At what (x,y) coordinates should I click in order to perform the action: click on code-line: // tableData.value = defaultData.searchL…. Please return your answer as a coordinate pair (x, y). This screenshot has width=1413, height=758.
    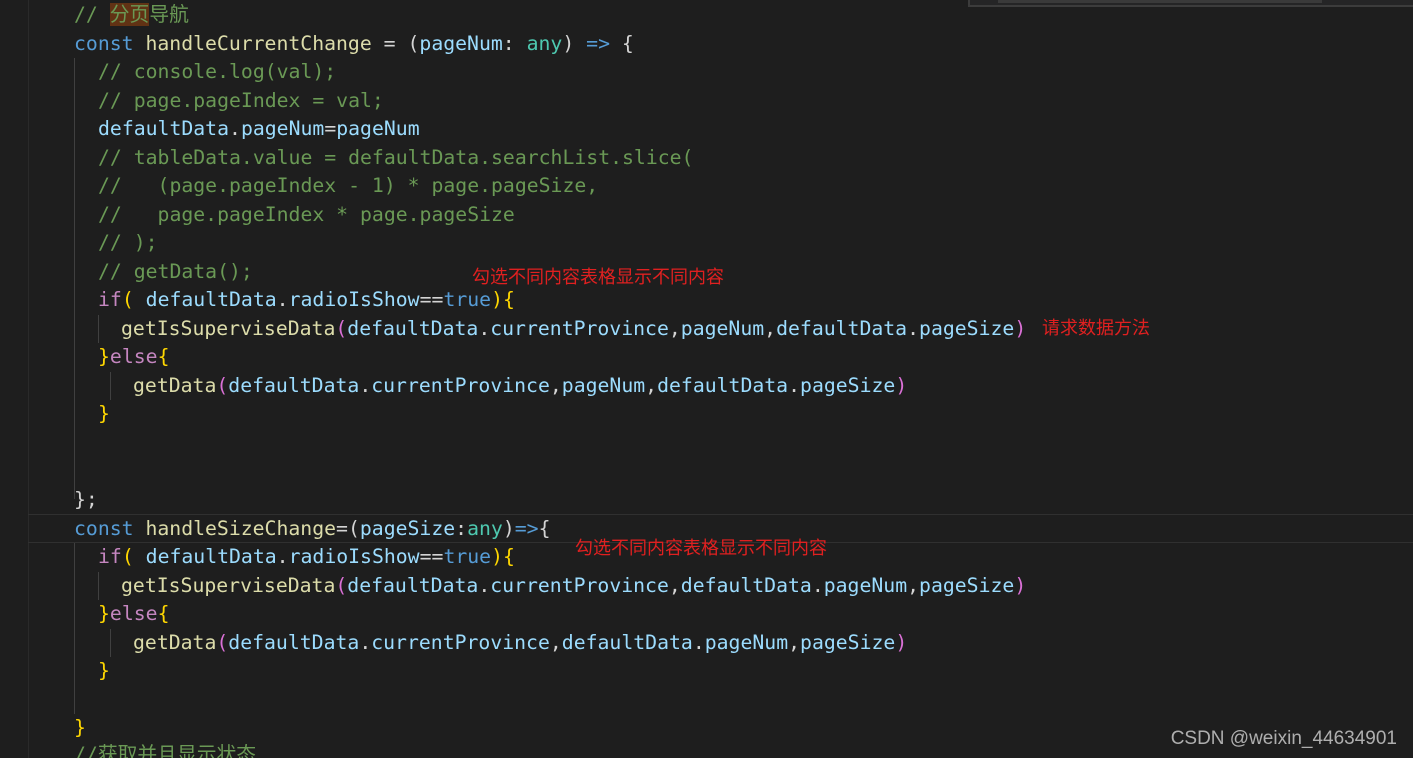
    Looking at the image, I should click on (395, 158).